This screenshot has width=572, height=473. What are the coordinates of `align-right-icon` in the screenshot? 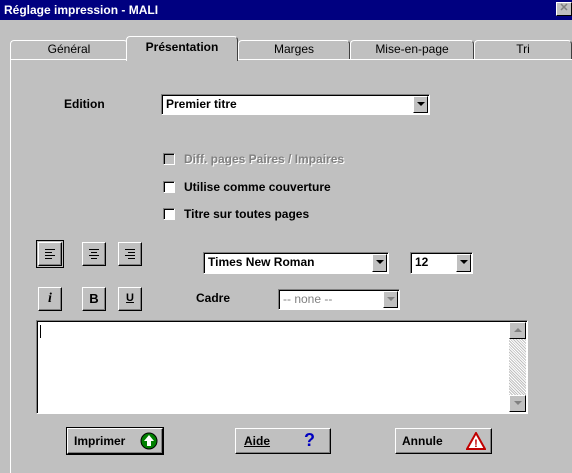 It's located at (130, 254).